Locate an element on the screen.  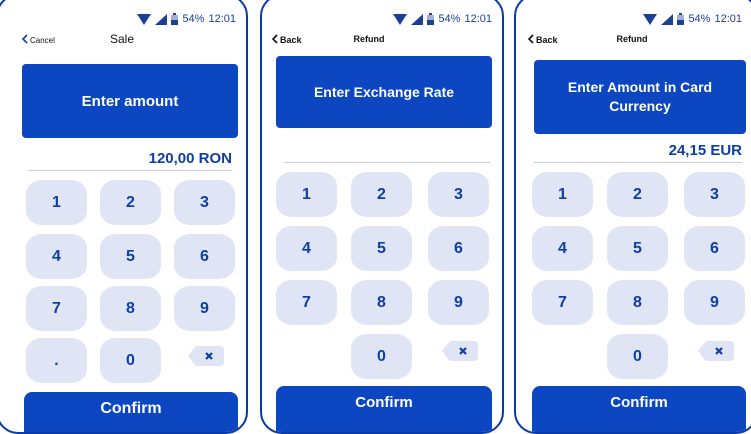
page-title: Sale is located at coordinates (122, 39).